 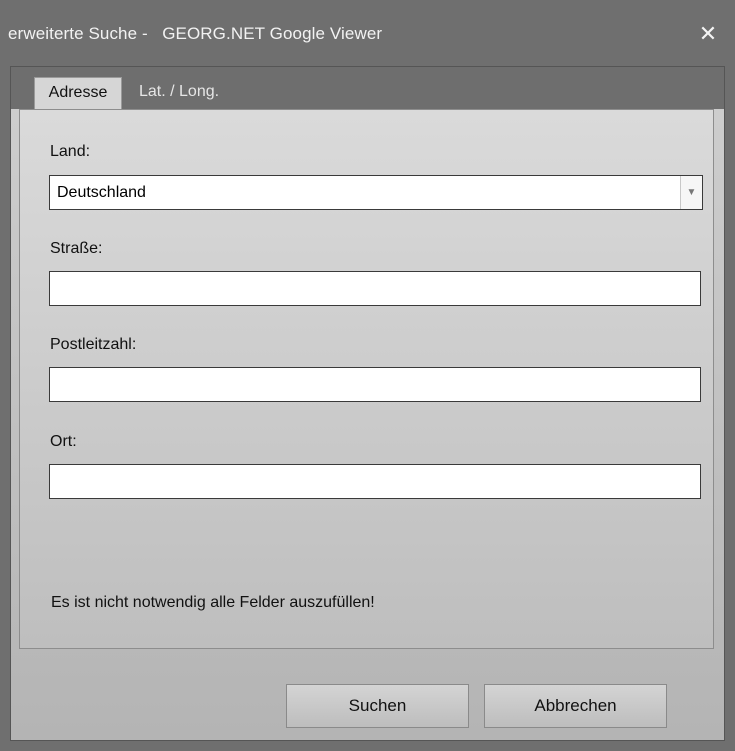 I want to click on zip-label: Postleitzahl:, so click(x=93, y=344).